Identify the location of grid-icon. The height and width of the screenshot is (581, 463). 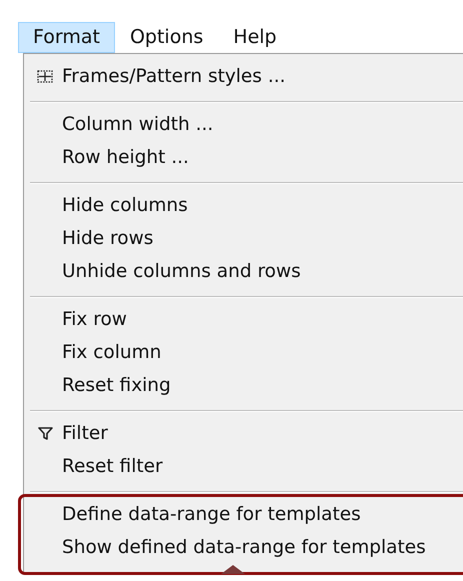
(45, 76).